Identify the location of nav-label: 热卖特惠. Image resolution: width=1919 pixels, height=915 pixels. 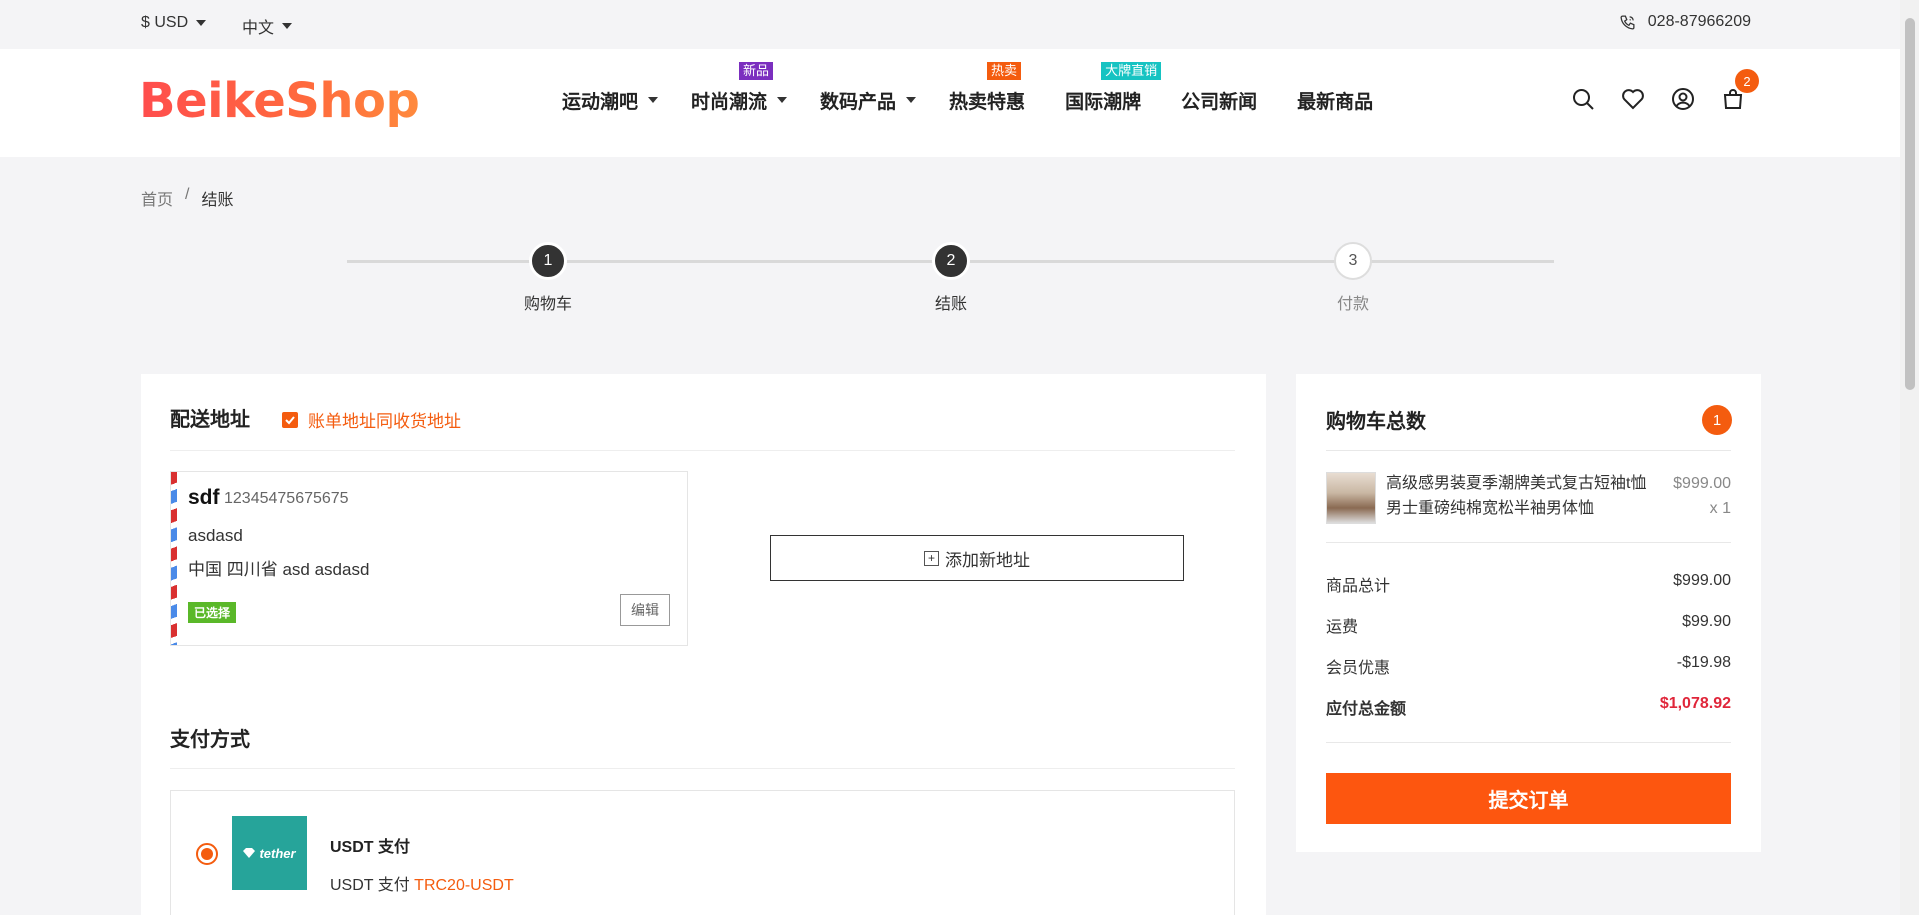
(987, 102).